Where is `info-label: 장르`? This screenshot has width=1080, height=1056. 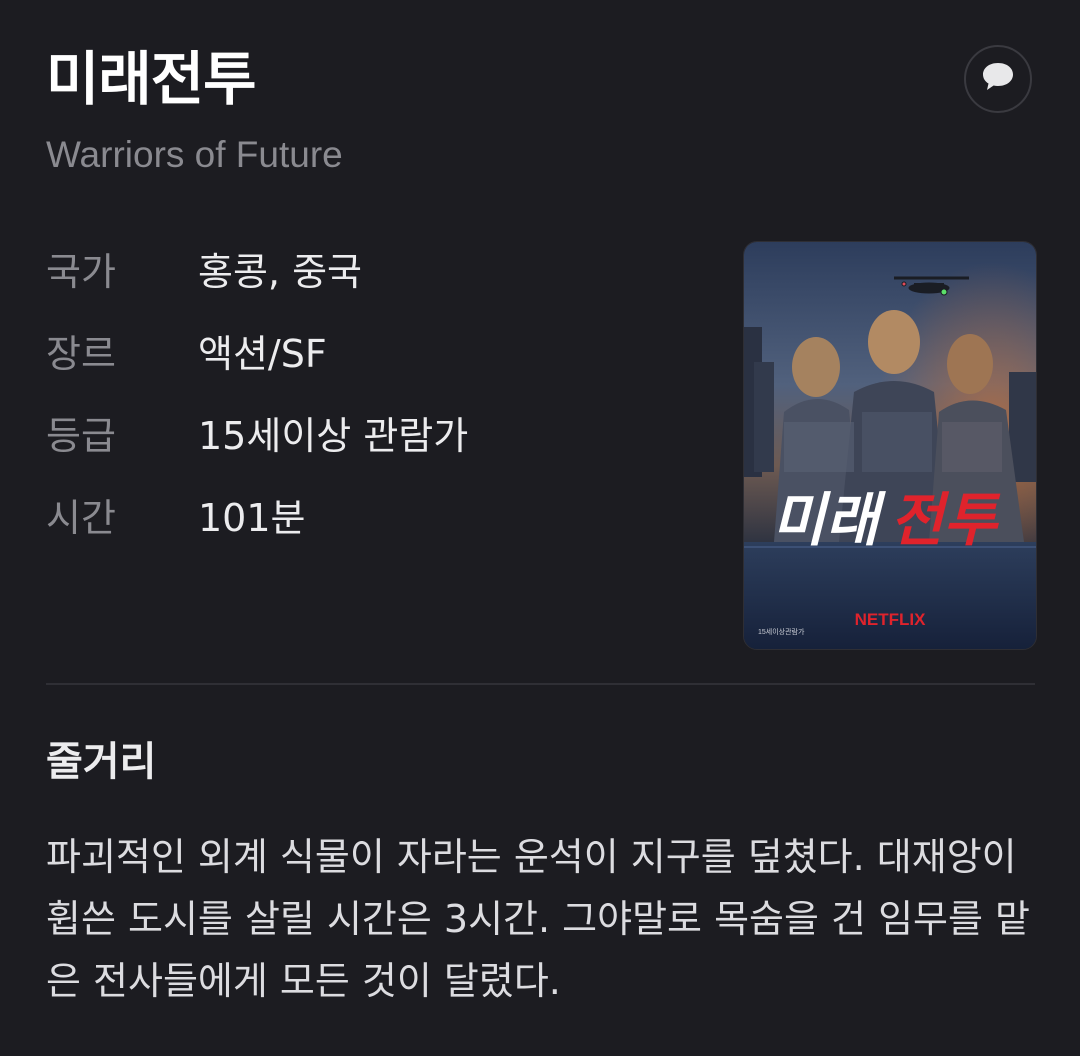 info-label: 장르 is located at coordinates (81, 354).